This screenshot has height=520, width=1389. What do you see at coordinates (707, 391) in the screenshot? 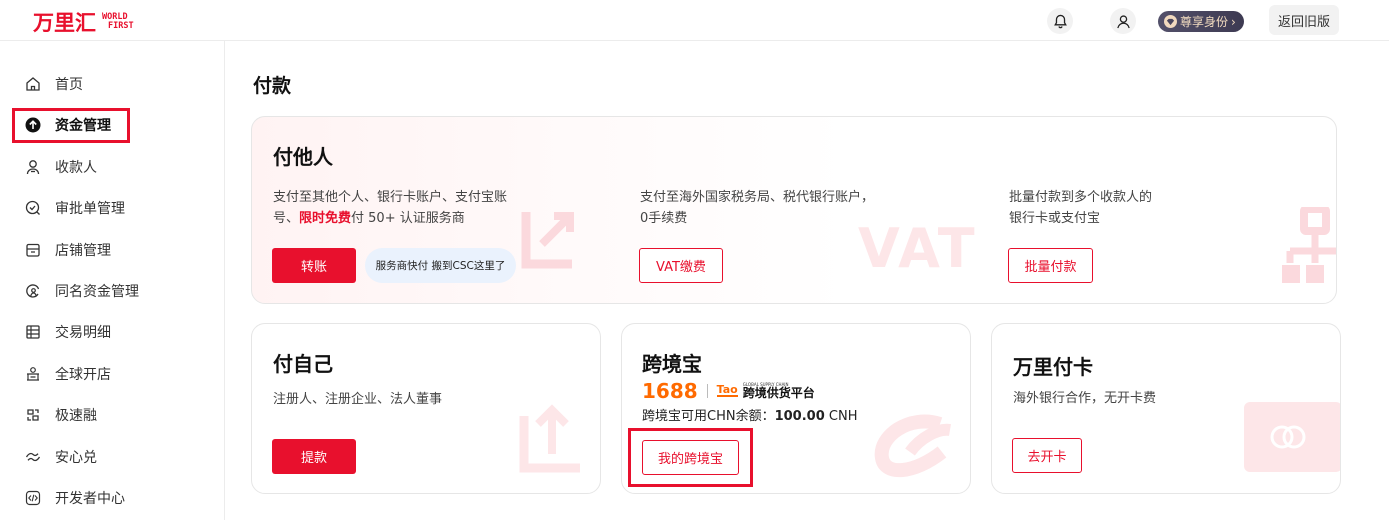
I see `logo-separator` at bounding box center [707, 391].